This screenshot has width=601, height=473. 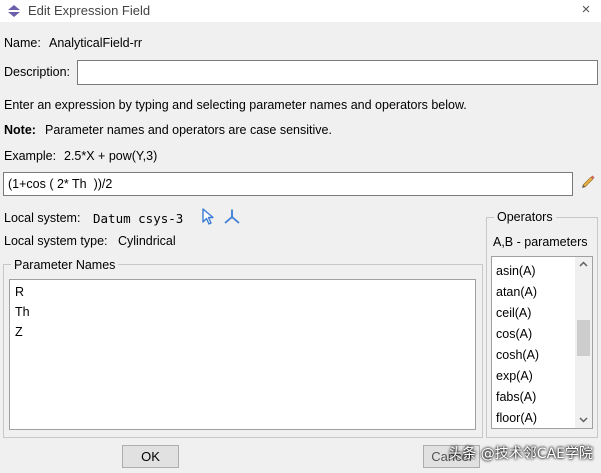 I want to click on scroll-up-icon, so click(x=583, y=264).